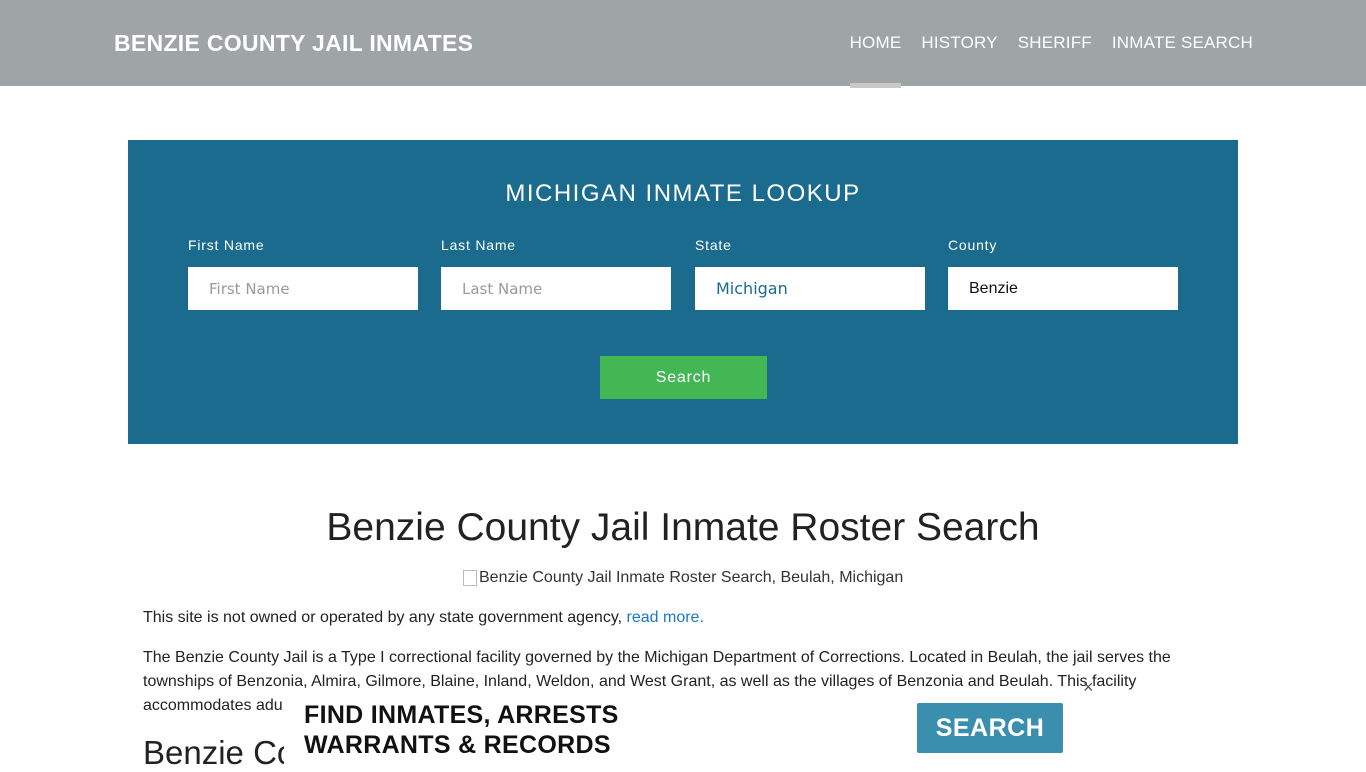 Image resolution: width=1366 pixels, height=772 pixels. Describe the element at coordinates (1182, 43) in the screenshot. I see `nav-inmate-search: INMATE SEARCH` at that location.